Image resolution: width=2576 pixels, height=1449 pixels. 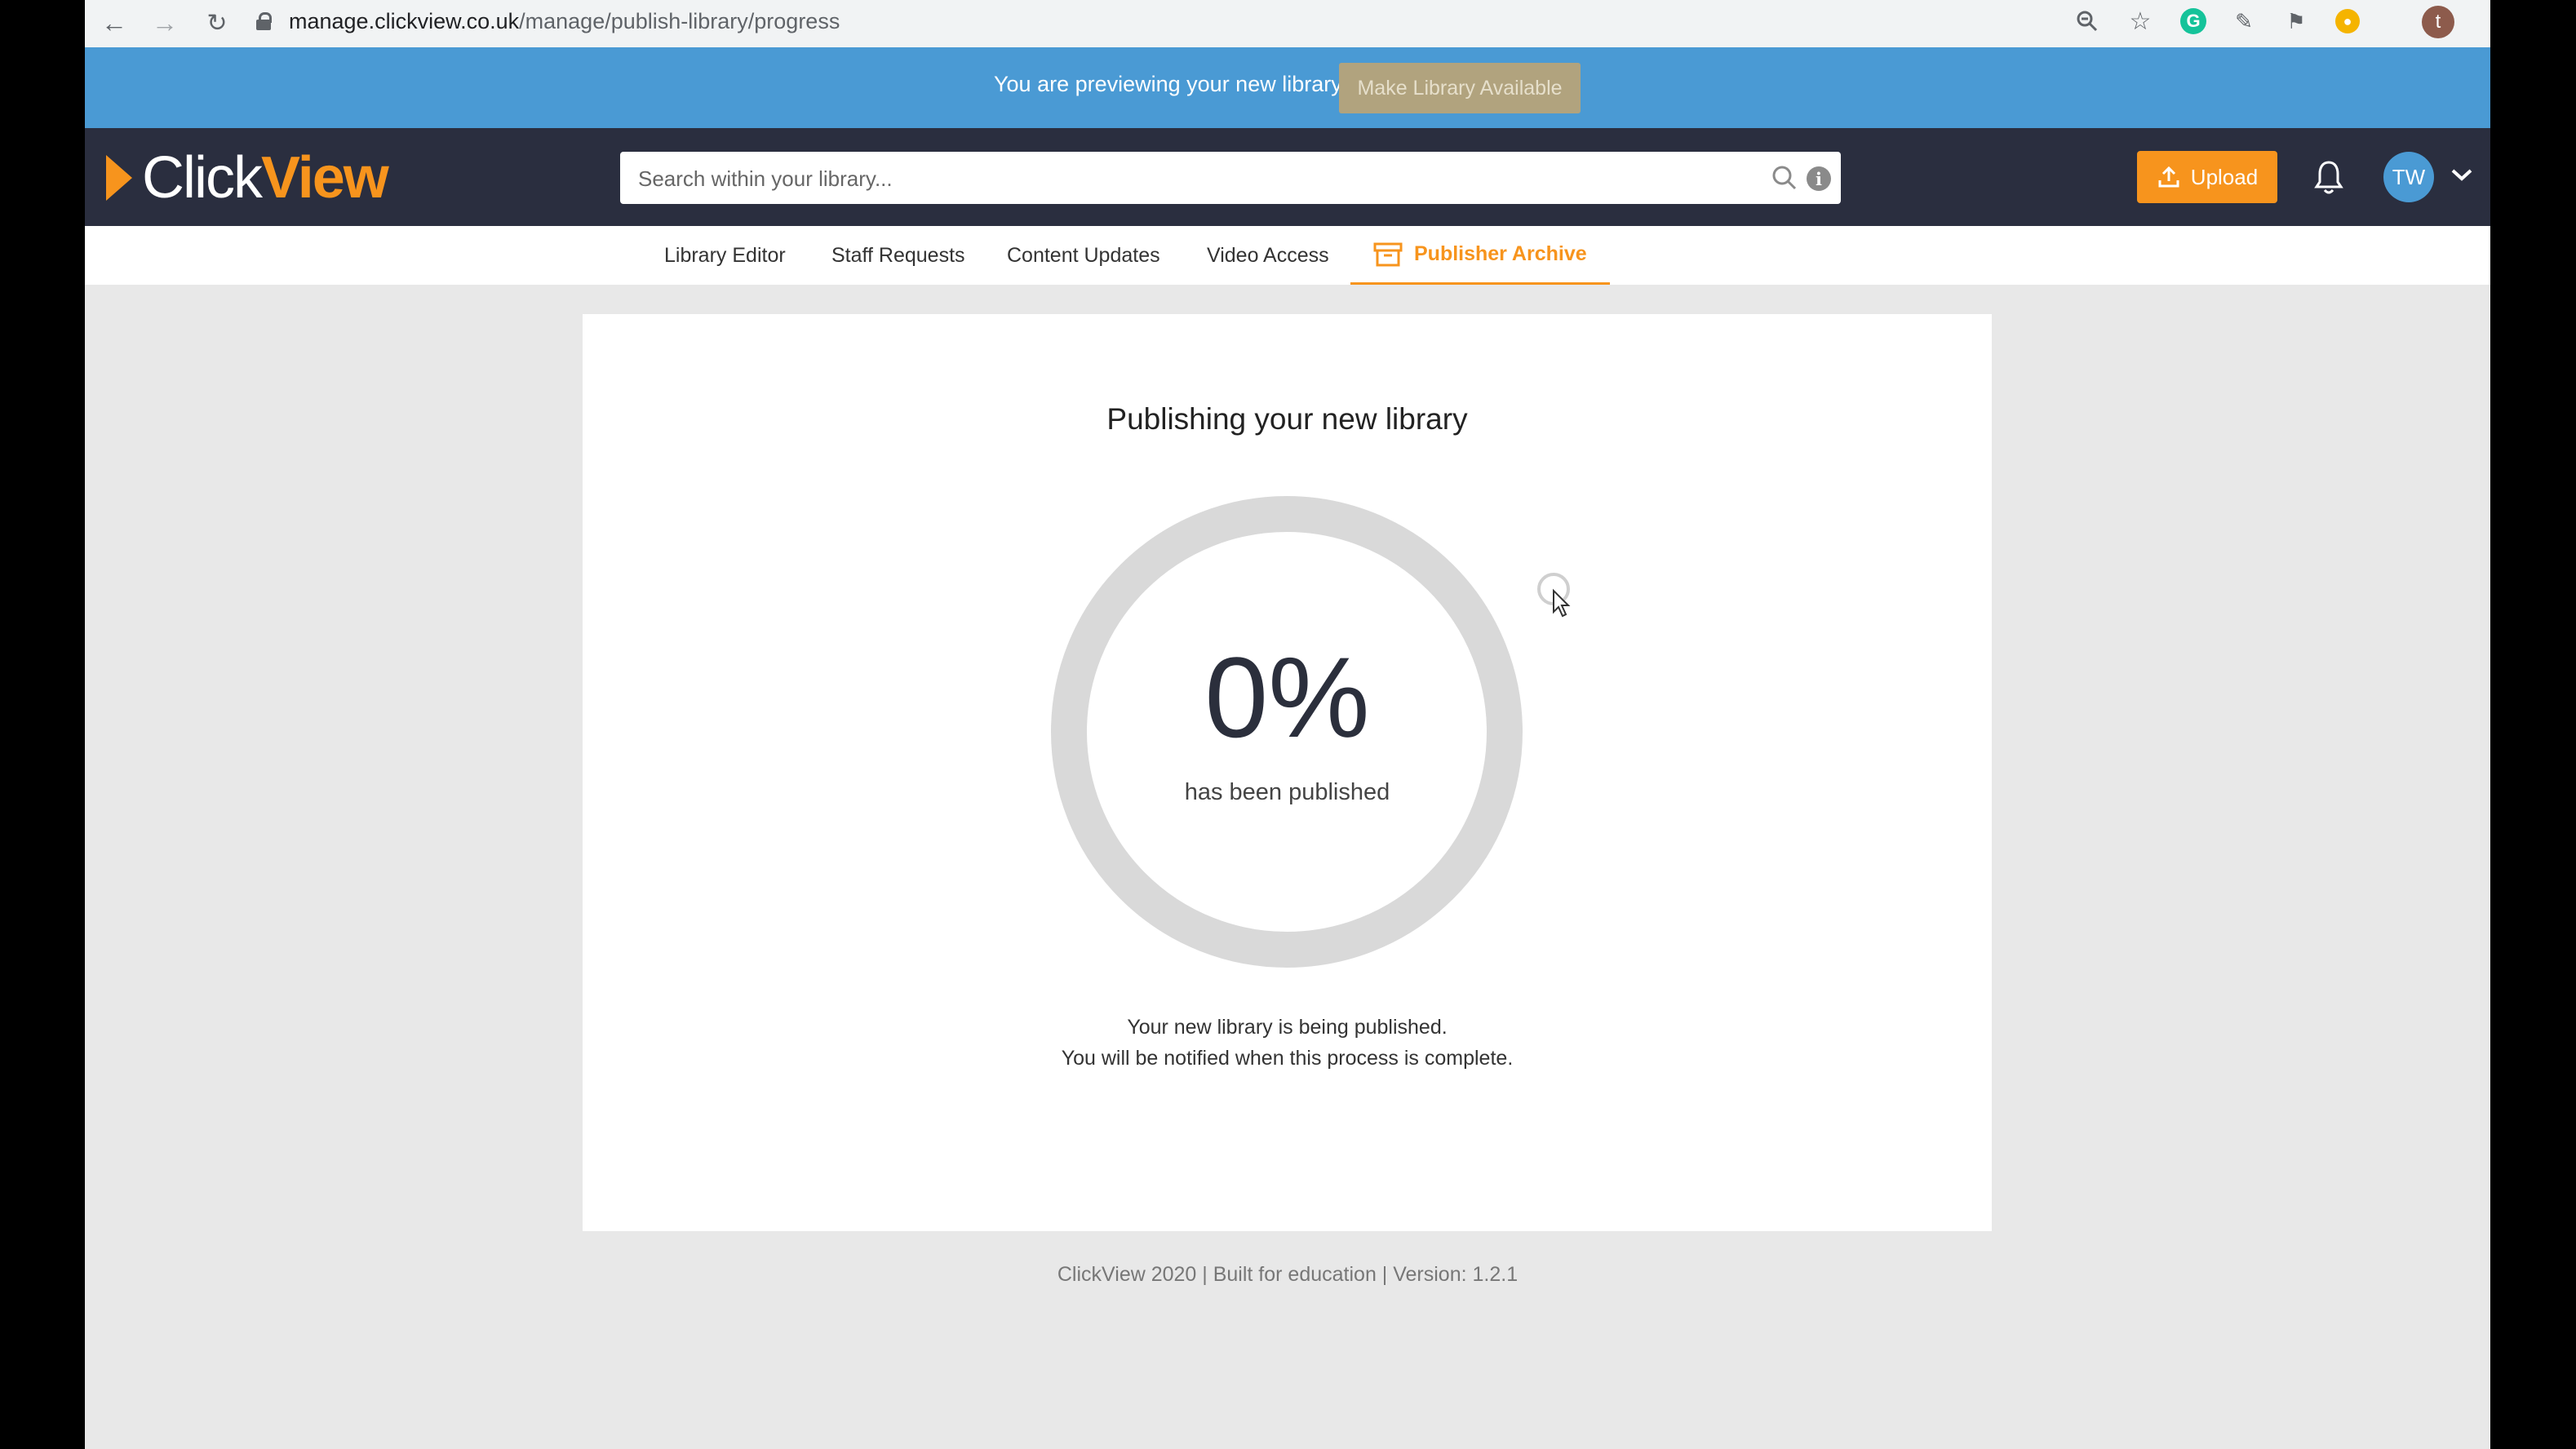 What do you see at coordinates (898, 255) in the screenshot?
I see `tab-staff-requests: Staff Requests` at bounding box center [898, 255].